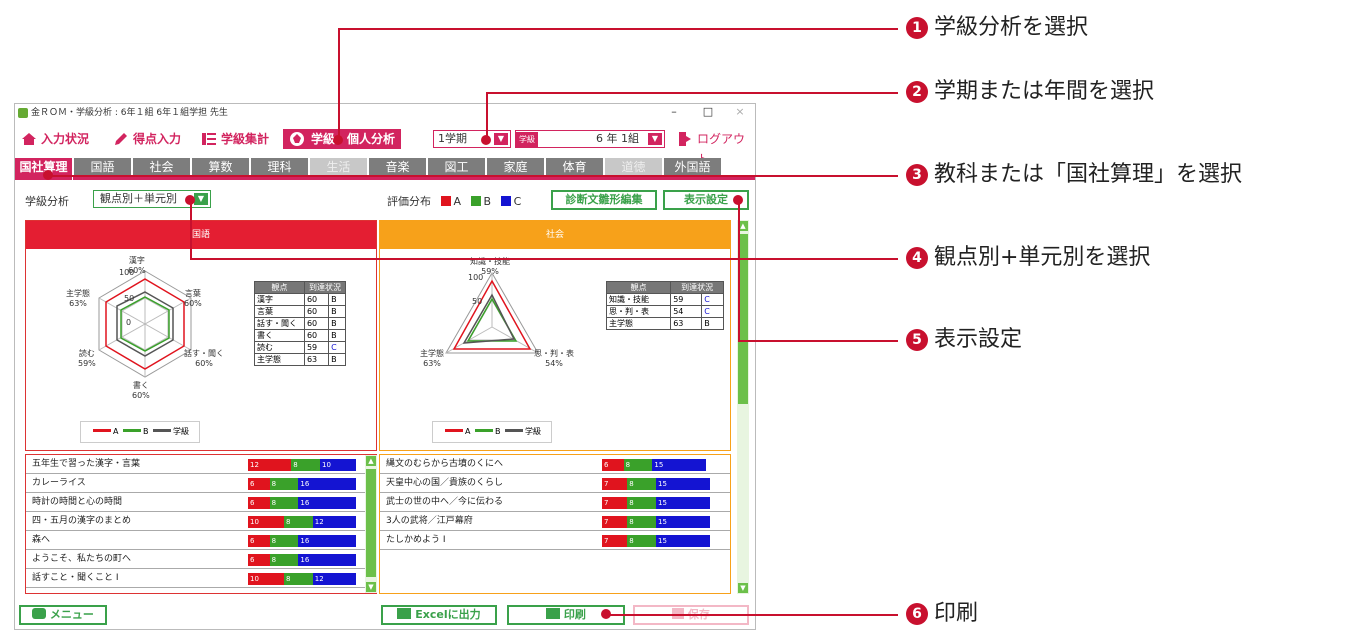 The height and width of the screenshot is (630, 1346). What do you see at coordinates (1074, 175) in the screenshot?
I see `annotation-3: 3 教科または「国社算理」を選択` at bounding box center [1074, 175].